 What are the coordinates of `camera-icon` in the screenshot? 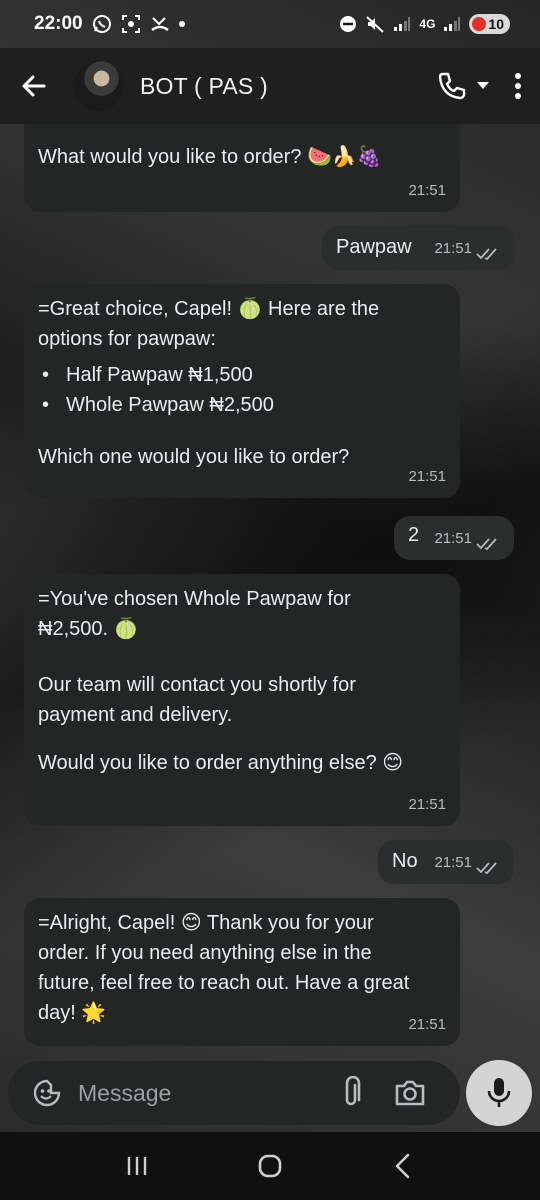 It's located at (410, 1093).